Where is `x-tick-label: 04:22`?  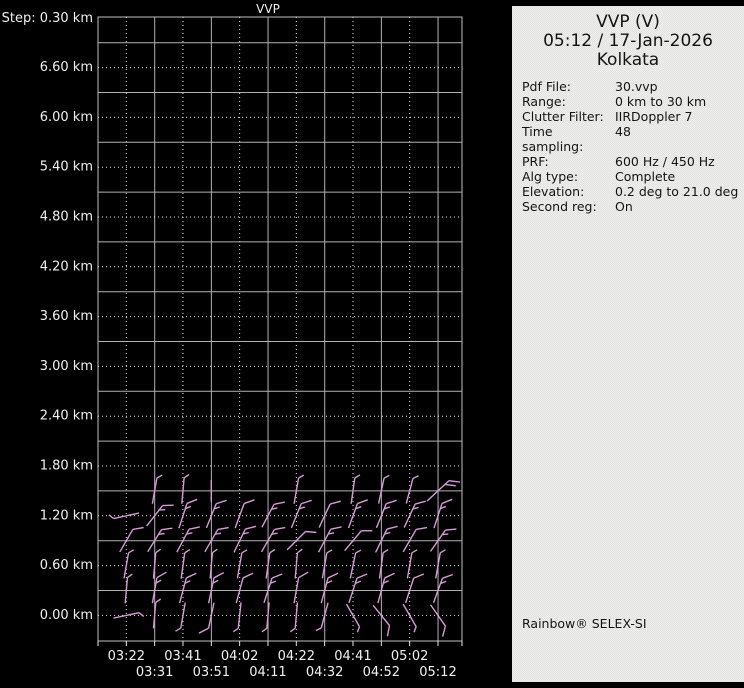 x-tick-label: 04:22 is located at coordinates (296, 656).